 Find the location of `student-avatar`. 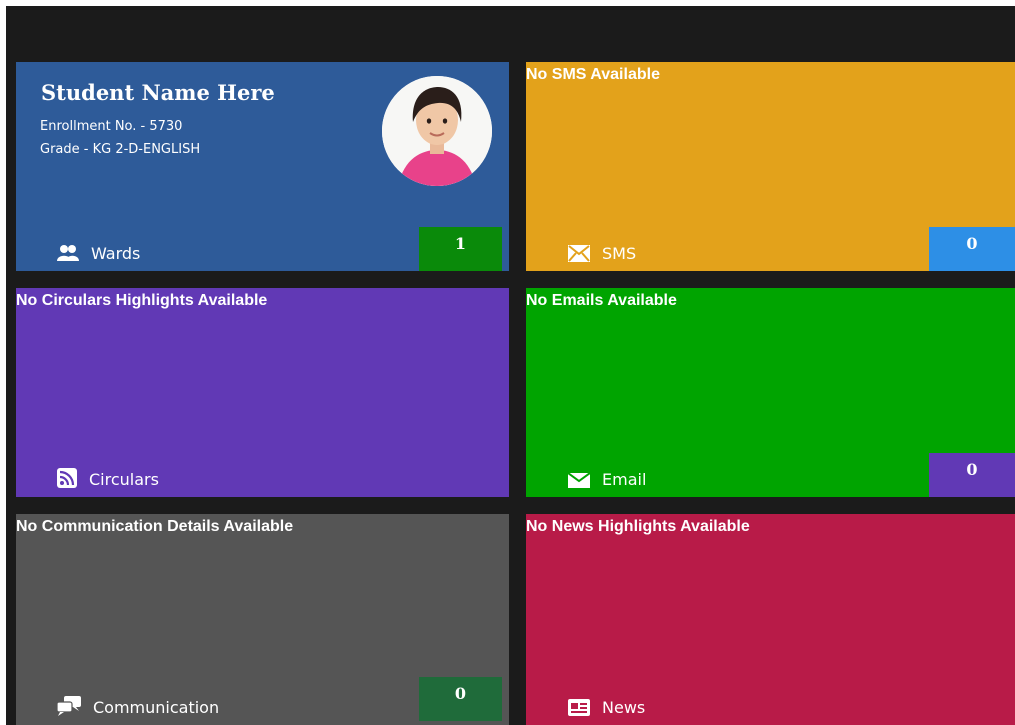

student-avatar is located at coordinates (437, 131).